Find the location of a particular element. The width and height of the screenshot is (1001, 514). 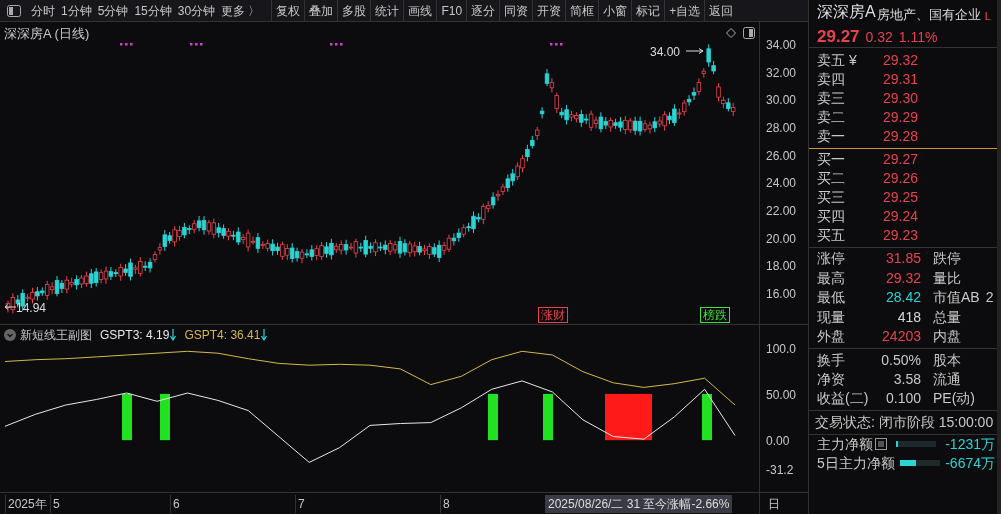

arrow-icon is located at coordinates (695, 51).